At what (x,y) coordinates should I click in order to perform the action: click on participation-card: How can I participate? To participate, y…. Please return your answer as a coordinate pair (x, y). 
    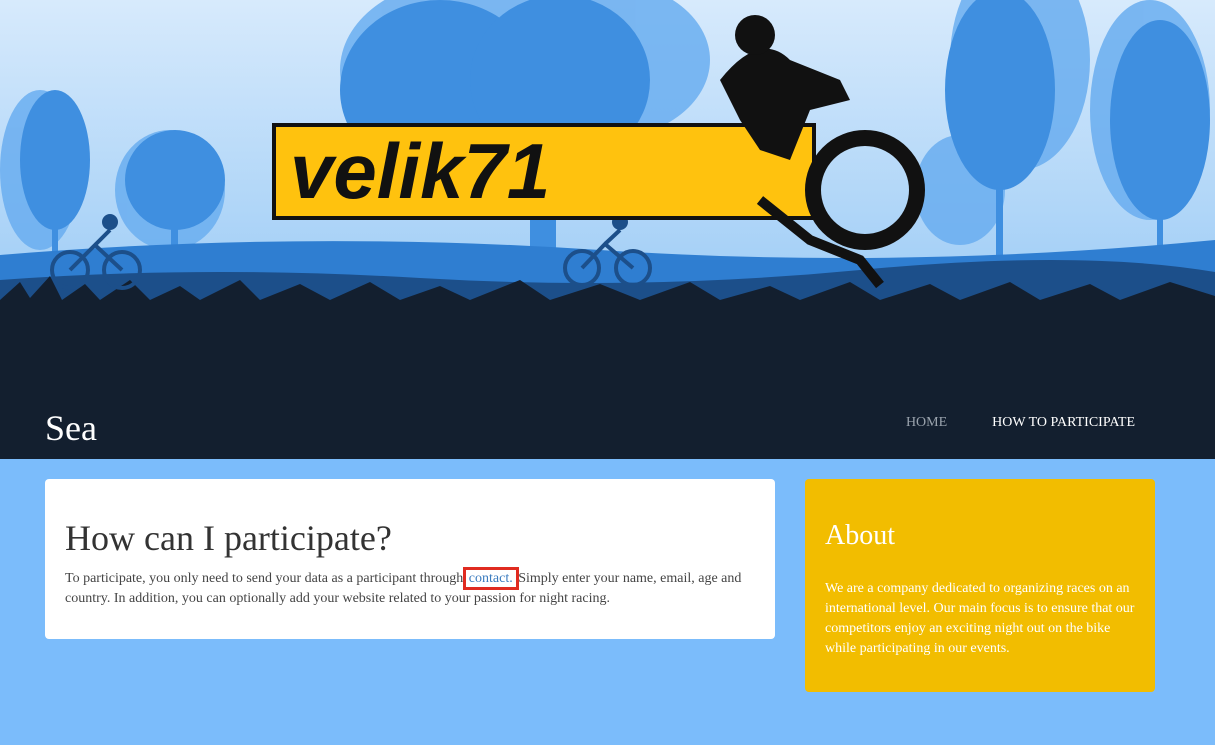
    Looking at the image, I should click on (410, 559).